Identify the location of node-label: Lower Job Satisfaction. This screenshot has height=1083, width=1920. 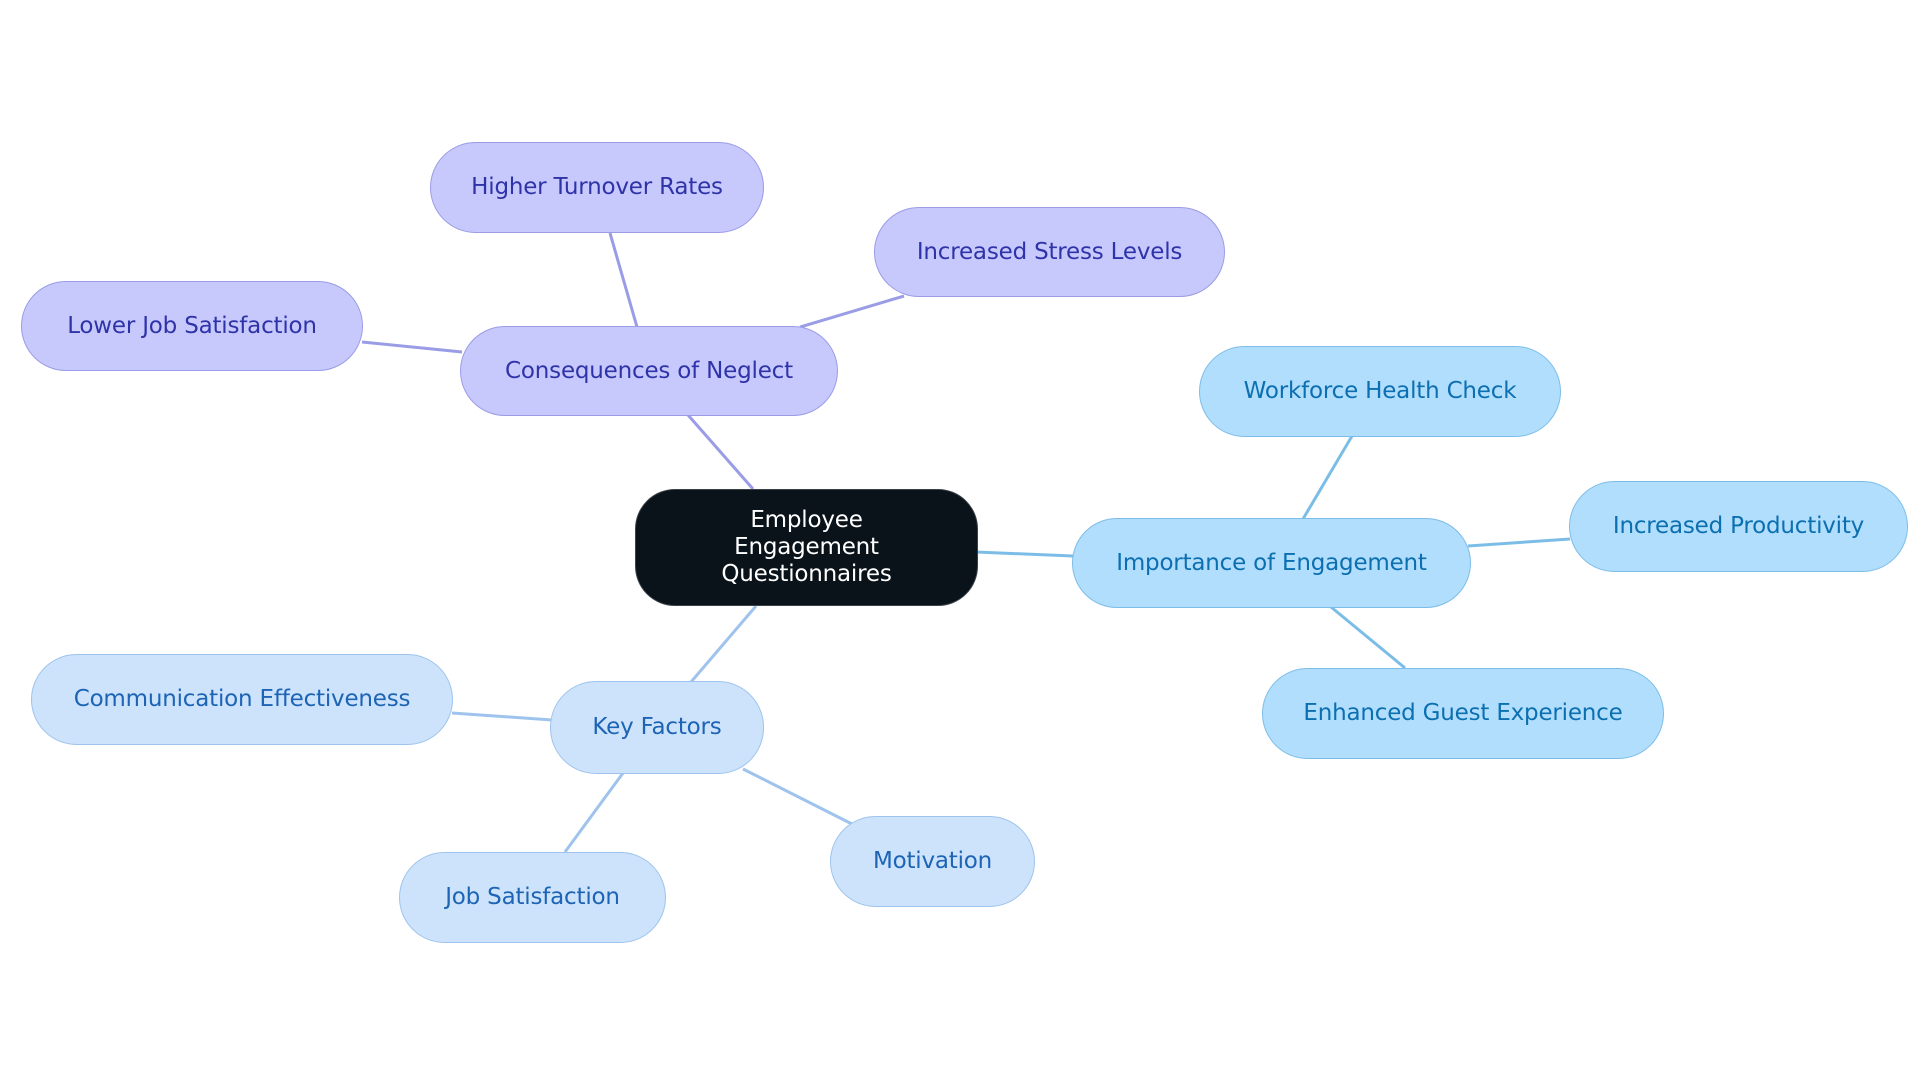
(192, 325).